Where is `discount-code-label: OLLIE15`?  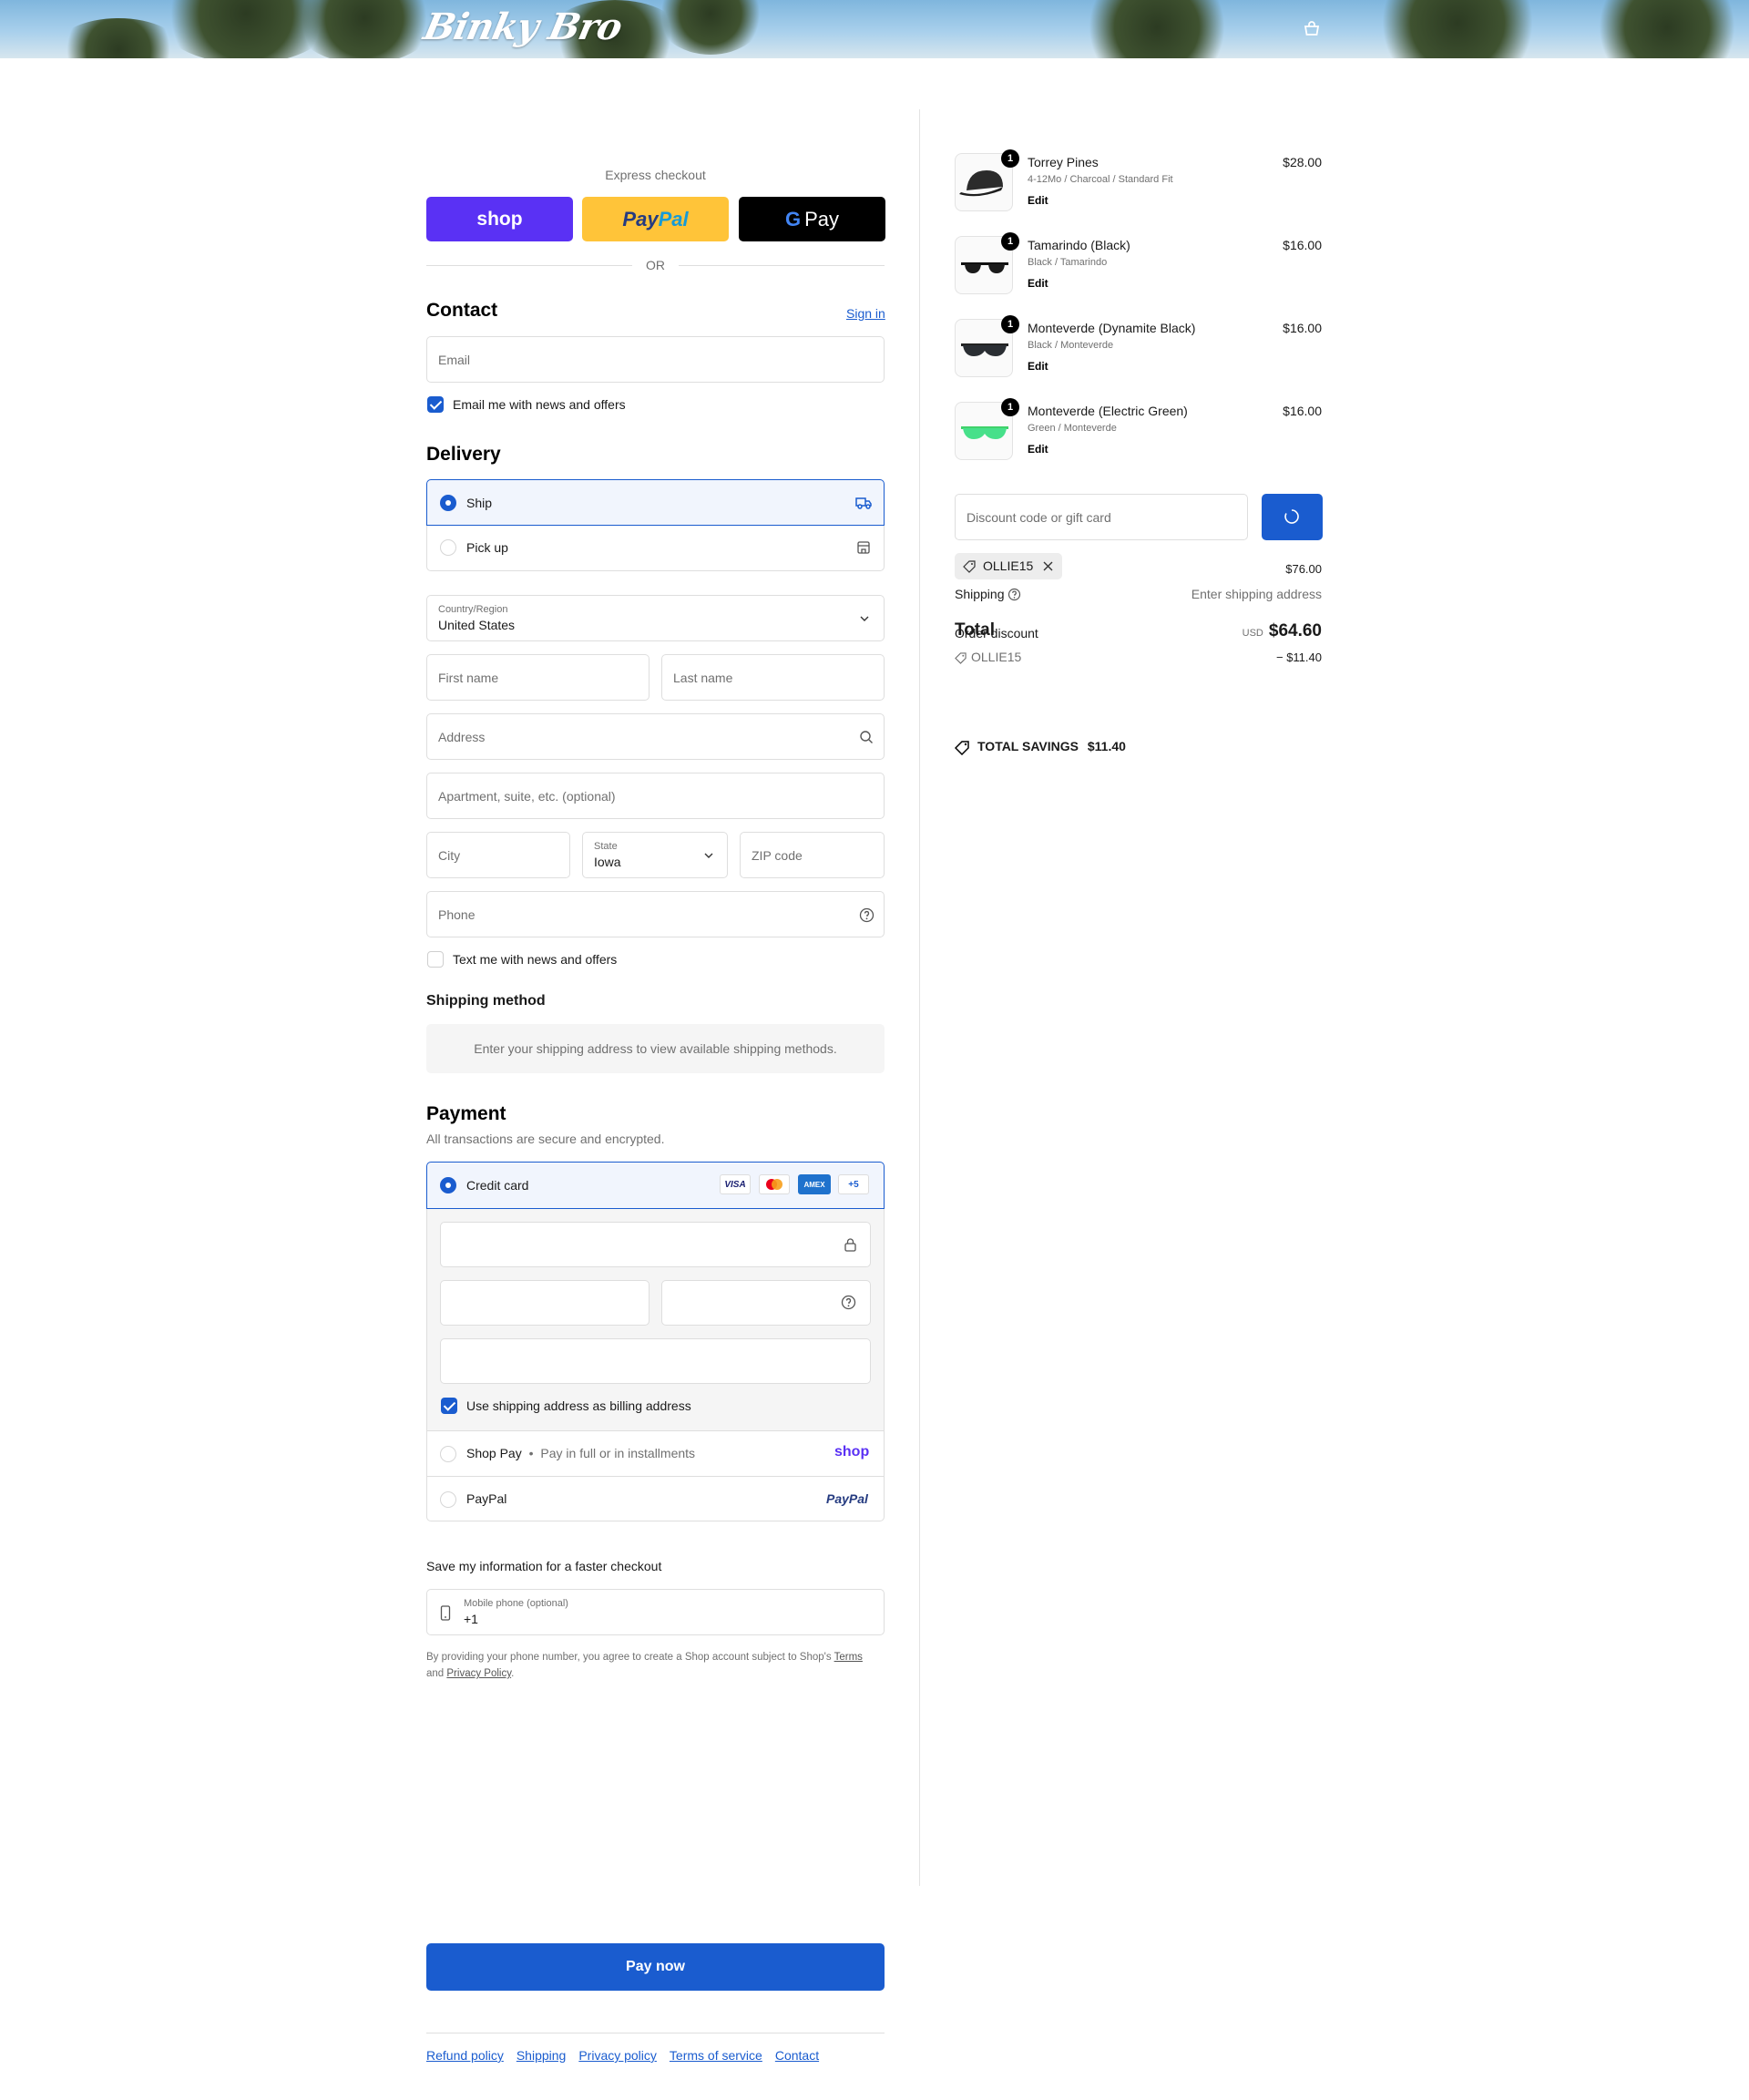 discount-code-label: OLLIE15 is located at coordinates (996, 657).